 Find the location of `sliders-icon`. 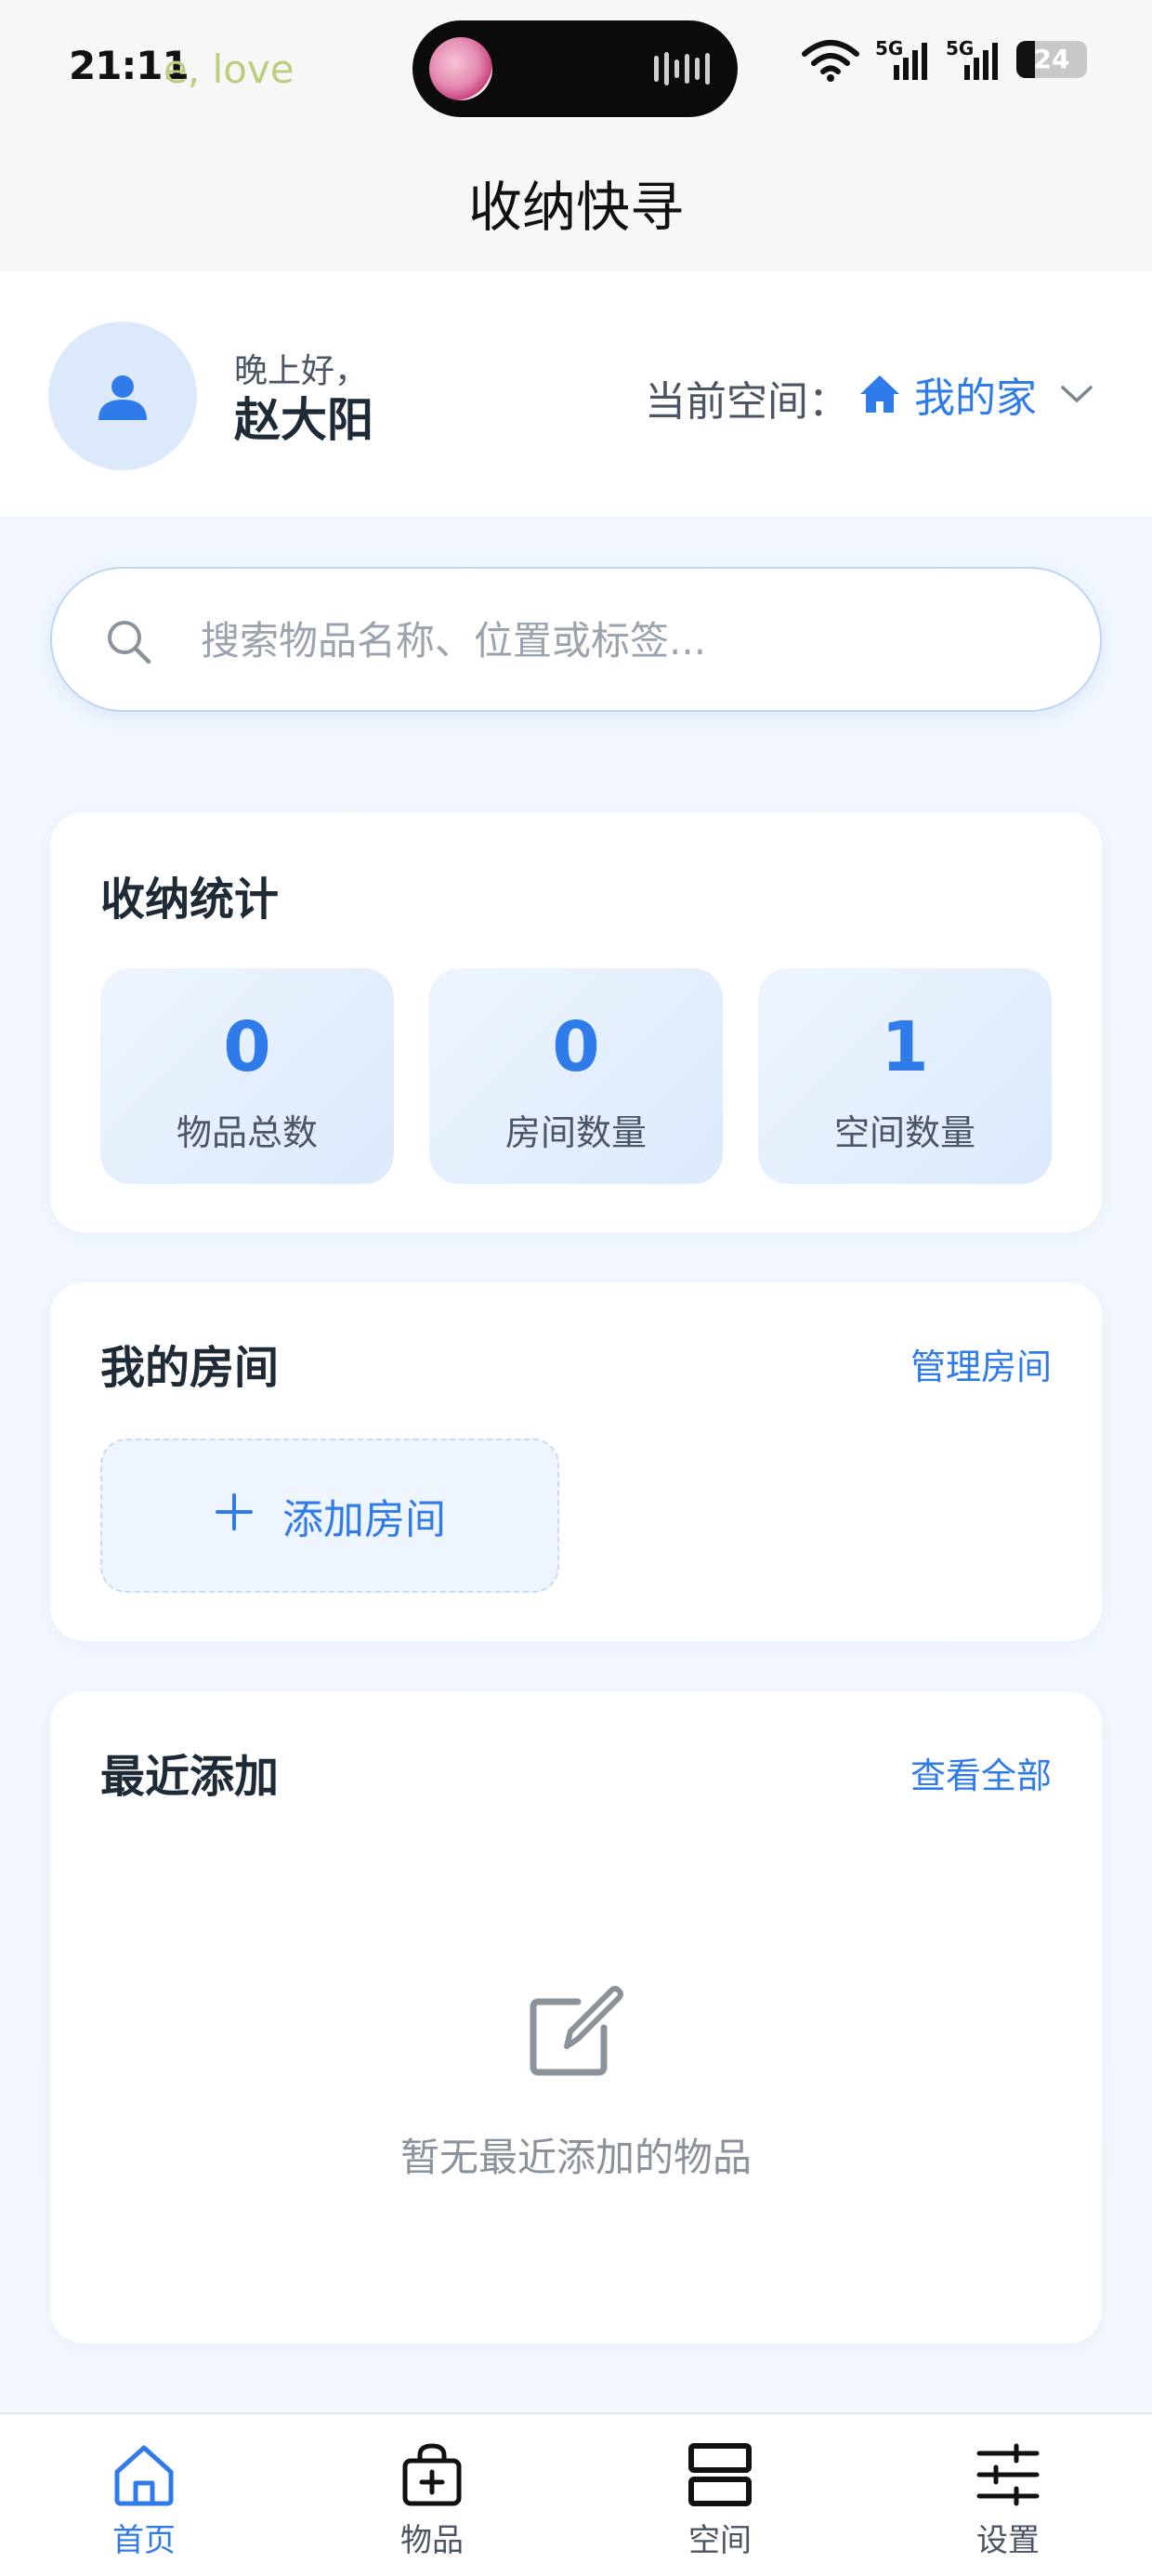

sliders-icon is located at coordinates (1008, 2474).